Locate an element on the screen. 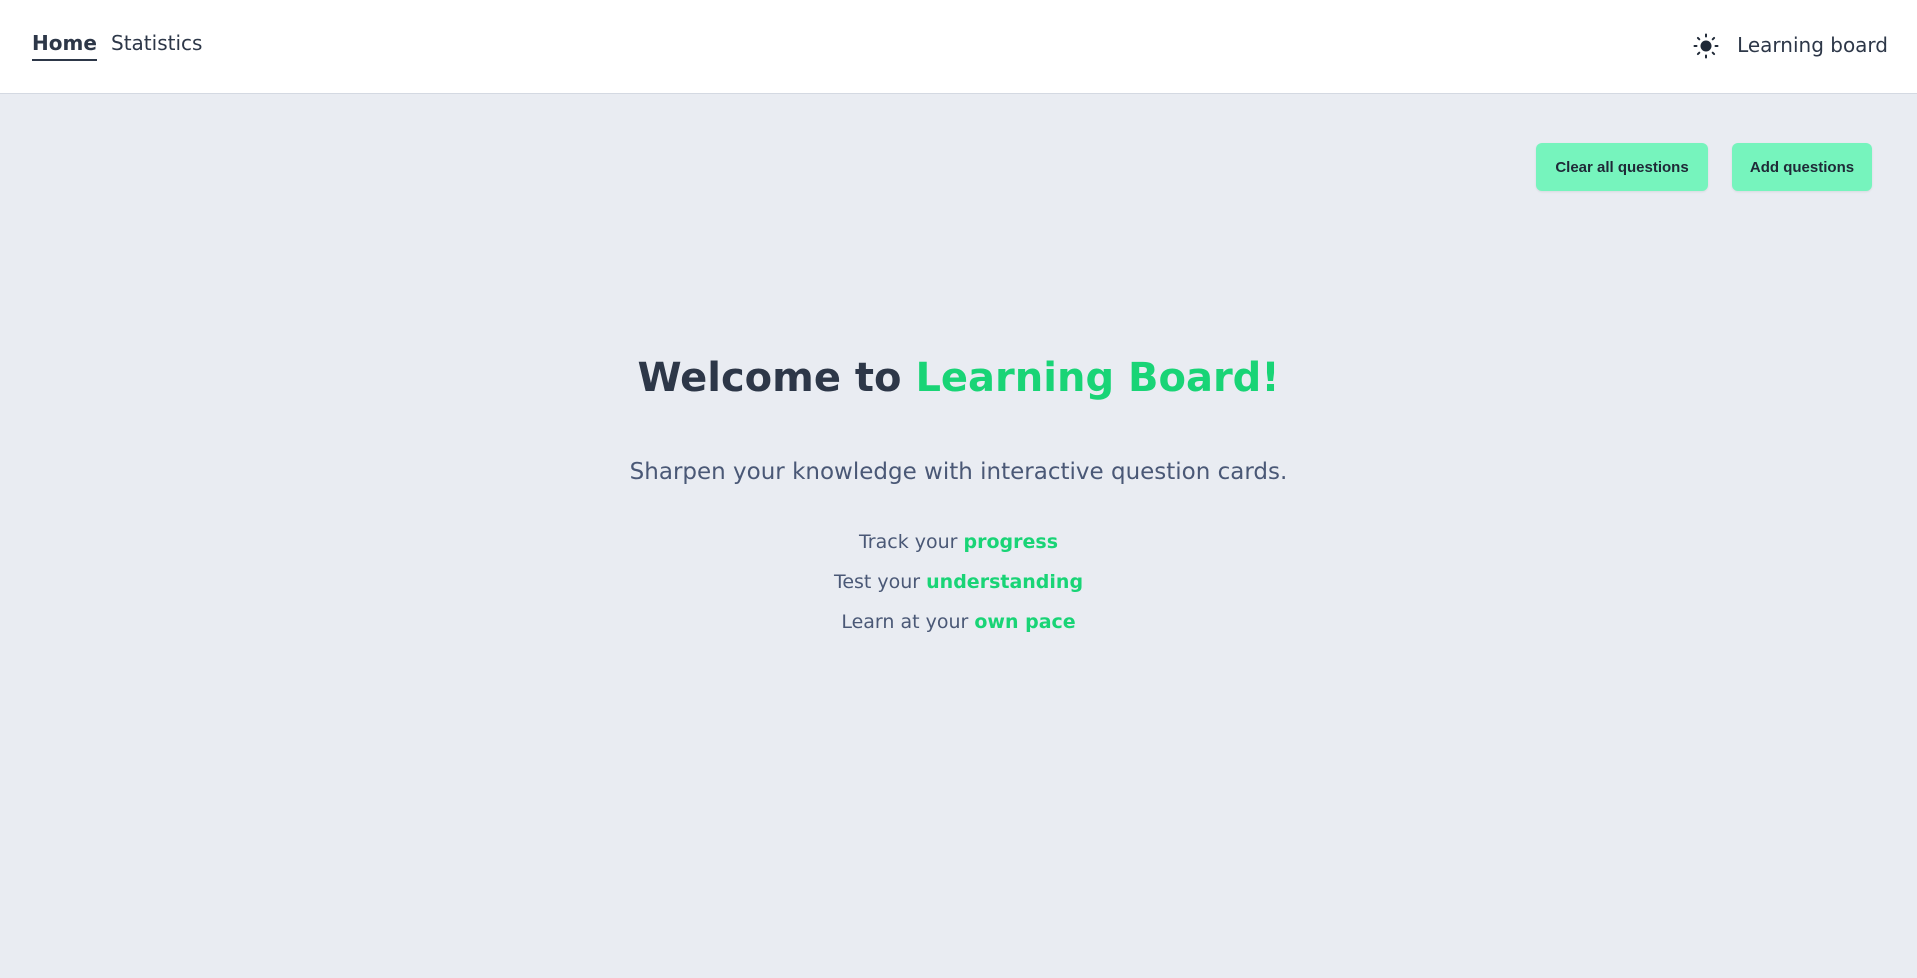  sun-icon is located at coordinates (1706, 46).